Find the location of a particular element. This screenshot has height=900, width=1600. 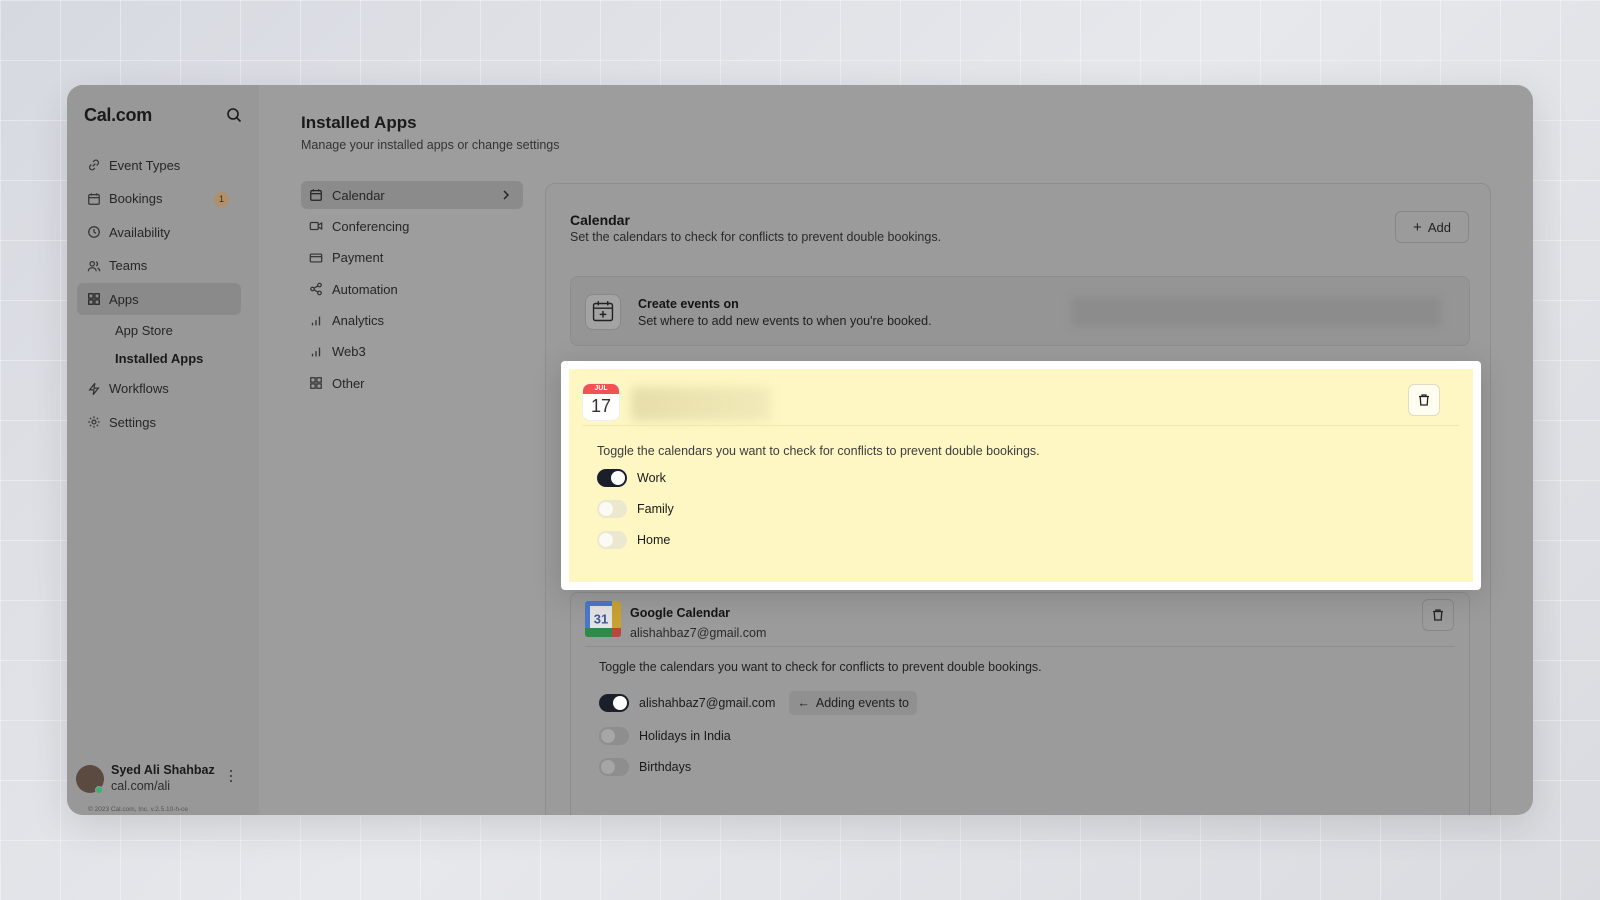

apple-calendar-icon: JUL 17 is located at coordinates (601, 402).